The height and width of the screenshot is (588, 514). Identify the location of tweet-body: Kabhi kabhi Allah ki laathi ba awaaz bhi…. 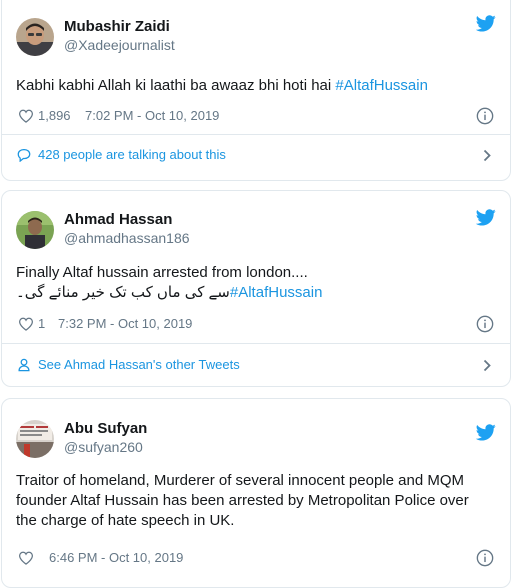
(176, 85).